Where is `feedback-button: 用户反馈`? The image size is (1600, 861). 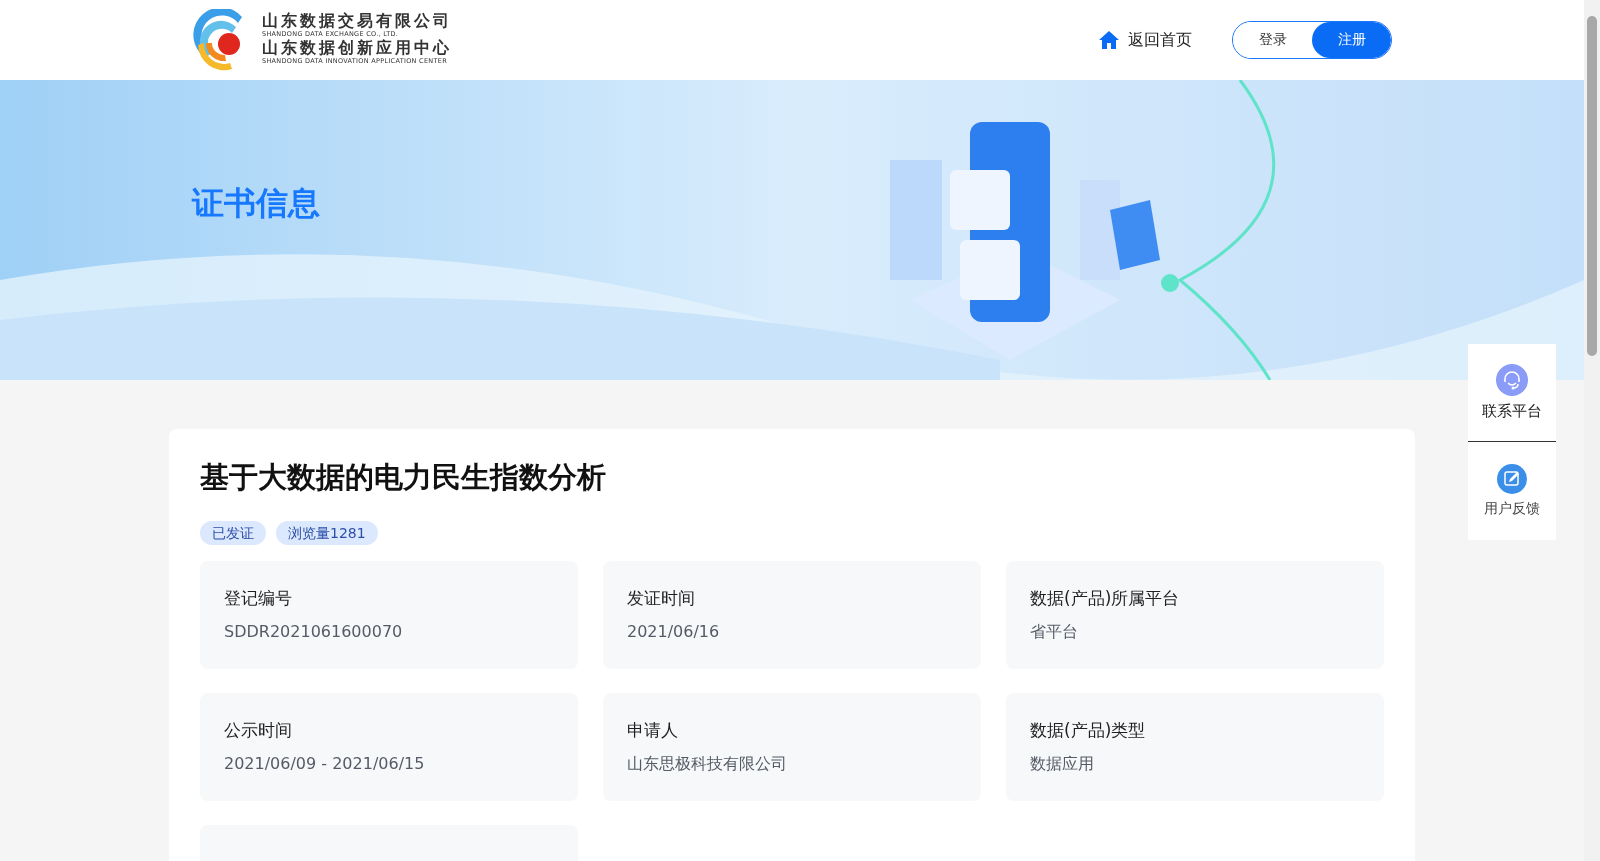 feedback-button: 用户反馈 is located at coordinates (1512, 490).